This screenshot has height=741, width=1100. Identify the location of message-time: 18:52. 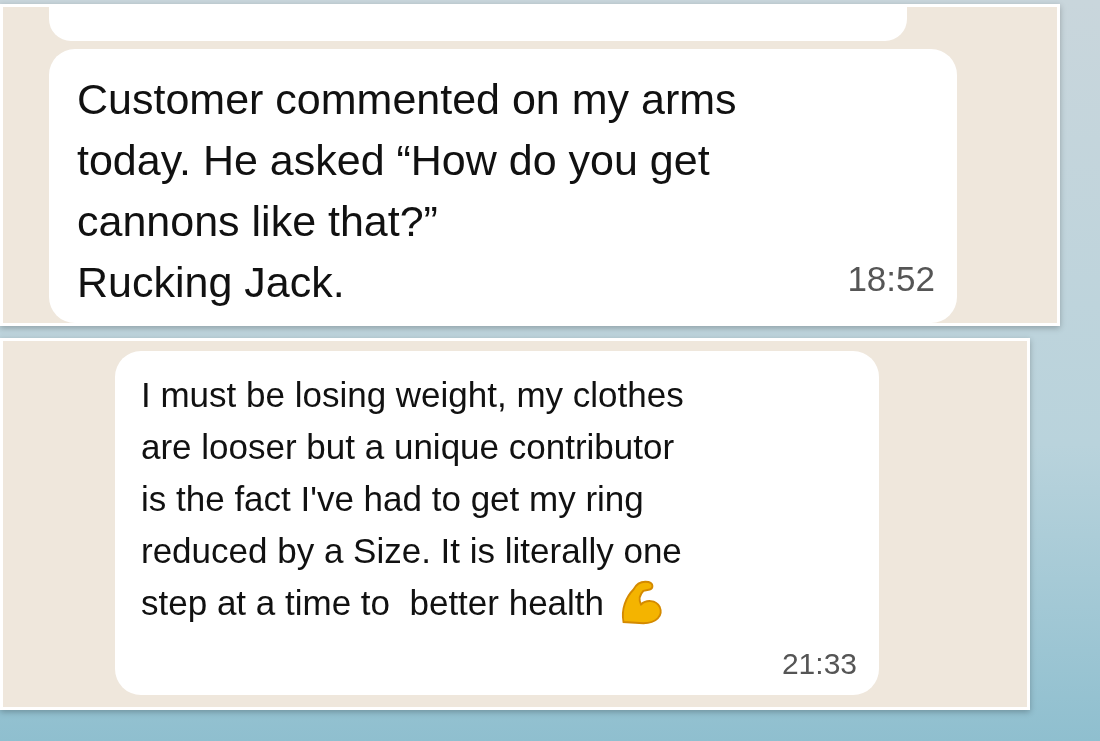
(891, 279).